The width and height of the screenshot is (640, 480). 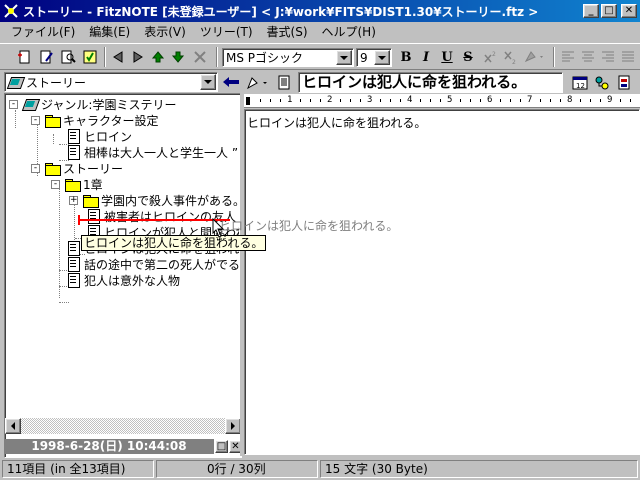 I want to click on node-style-icon, so click(x=258, y=83).